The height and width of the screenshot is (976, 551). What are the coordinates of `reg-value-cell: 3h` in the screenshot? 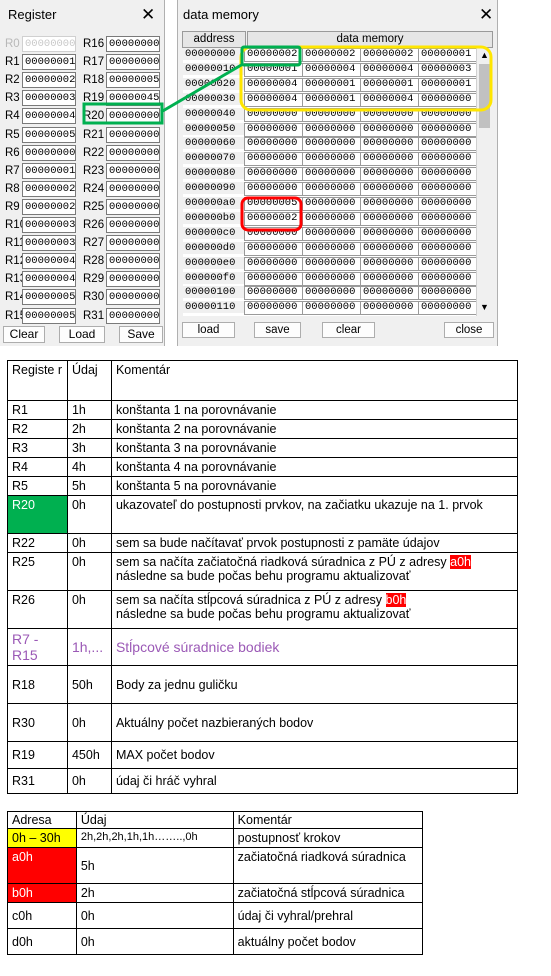 It's located at (89, 448).